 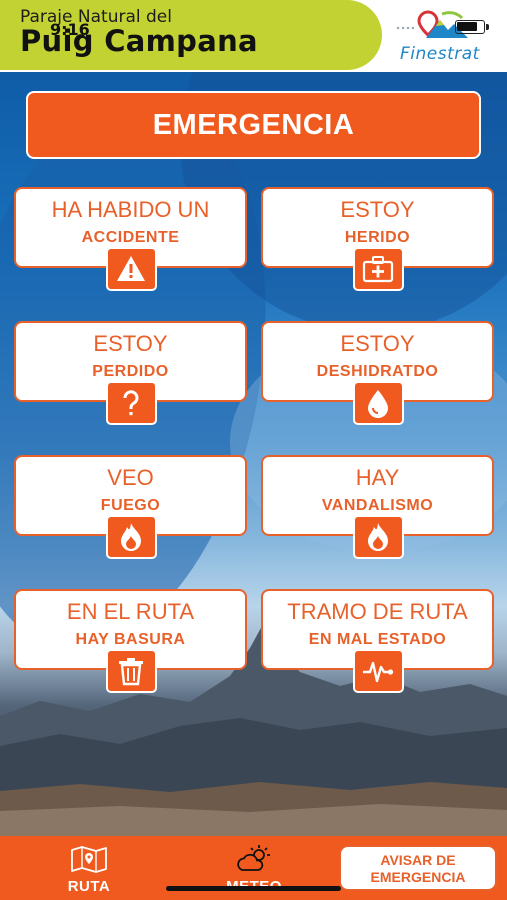 What do you see at coordinates (378, 403) in the screenshot?
I see `water-drop-icon` at bounding box center [378, 403].